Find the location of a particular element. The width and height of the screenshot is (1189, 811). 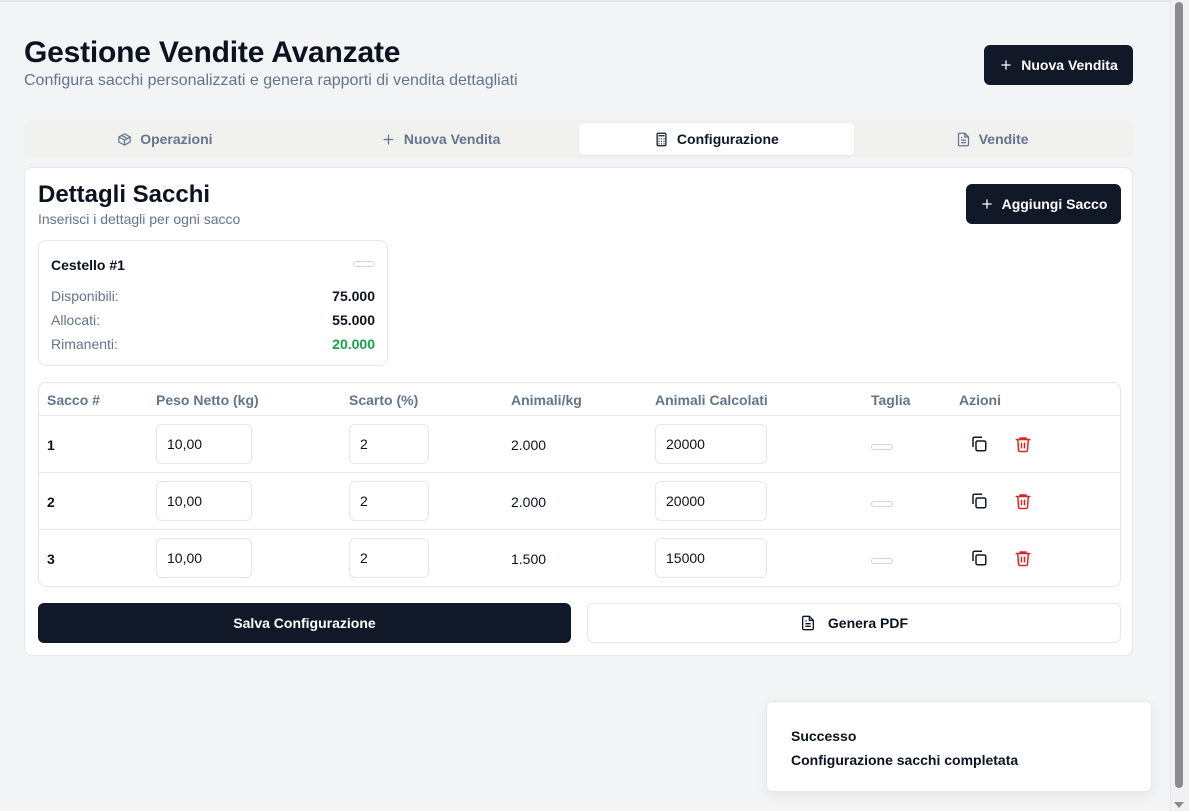

remaining-row: Rimanenti: 20.000 is located at coordinates (213, 344).